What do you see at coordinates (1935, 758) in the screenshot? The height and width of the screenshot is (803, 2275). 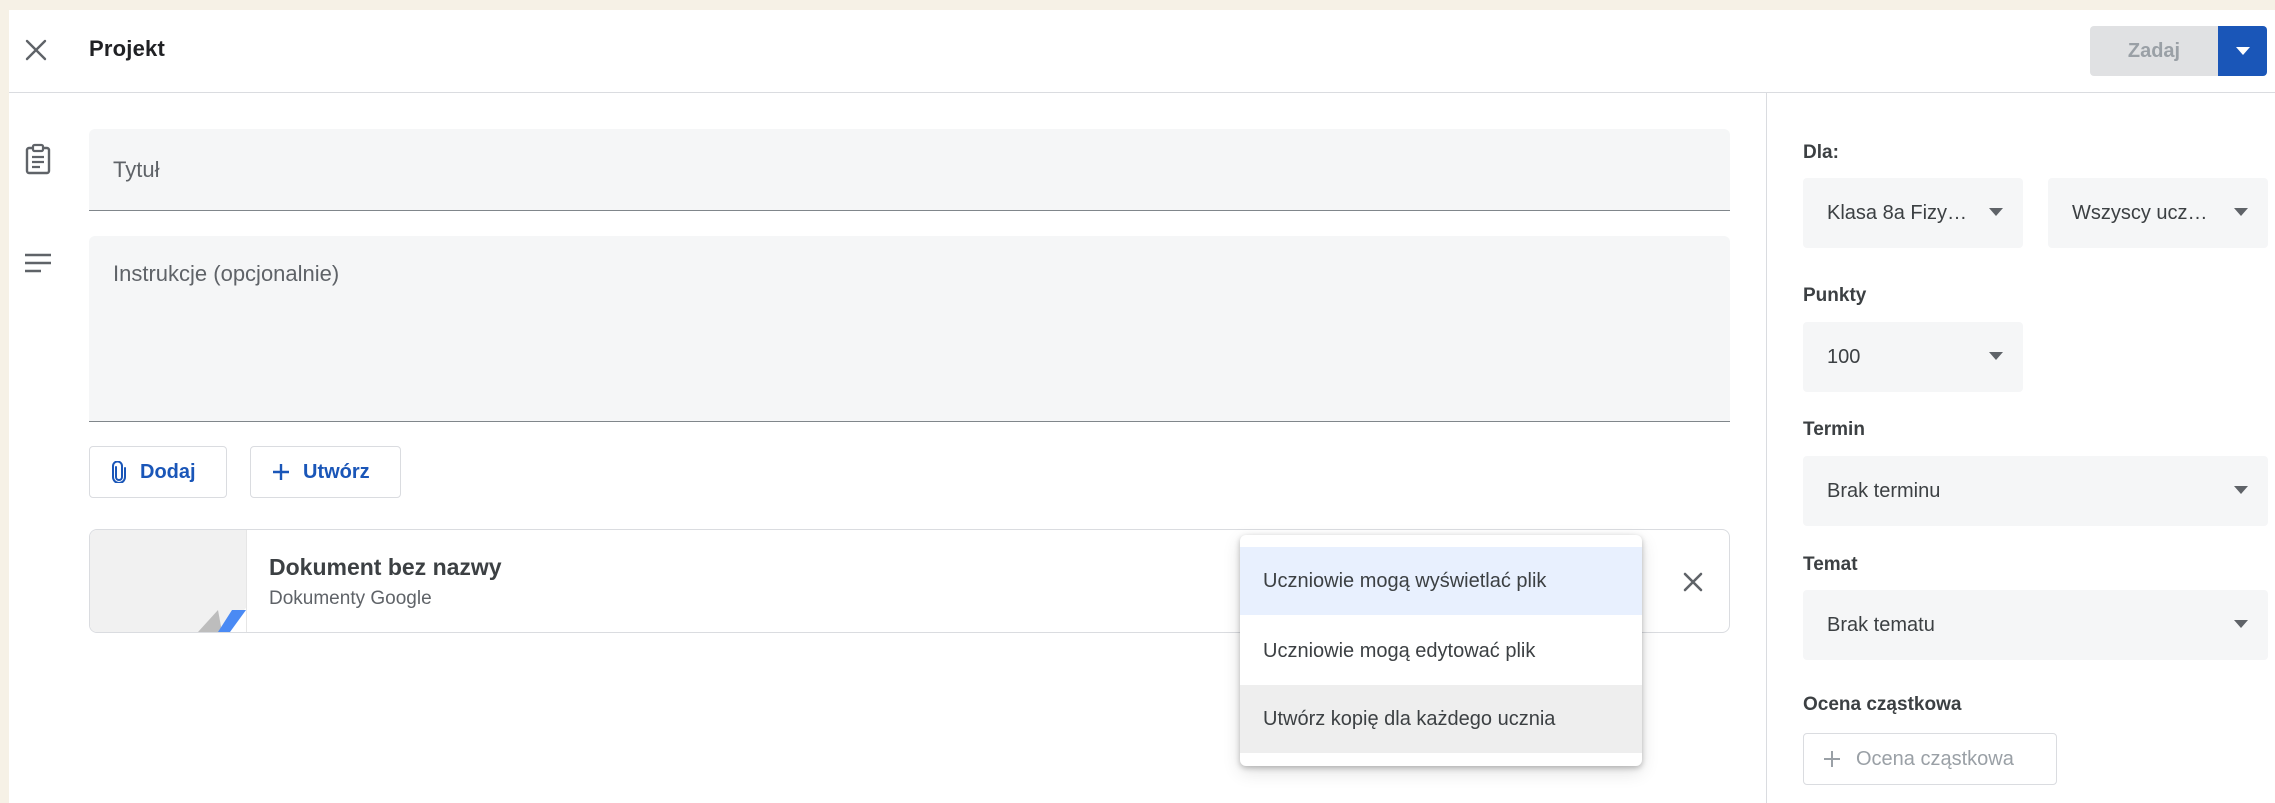 I see `grading-button-label: Ocena cząstkowa` at bounding box center [1935, 758].